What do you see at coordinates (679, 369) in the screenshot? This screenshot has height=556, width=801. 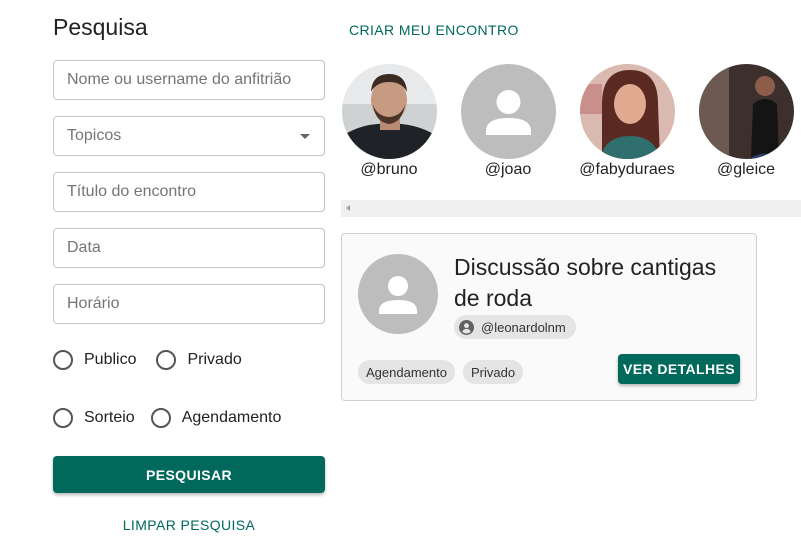 I see `view-details-button: VER DETALHES` at bounding box center [679, 369].